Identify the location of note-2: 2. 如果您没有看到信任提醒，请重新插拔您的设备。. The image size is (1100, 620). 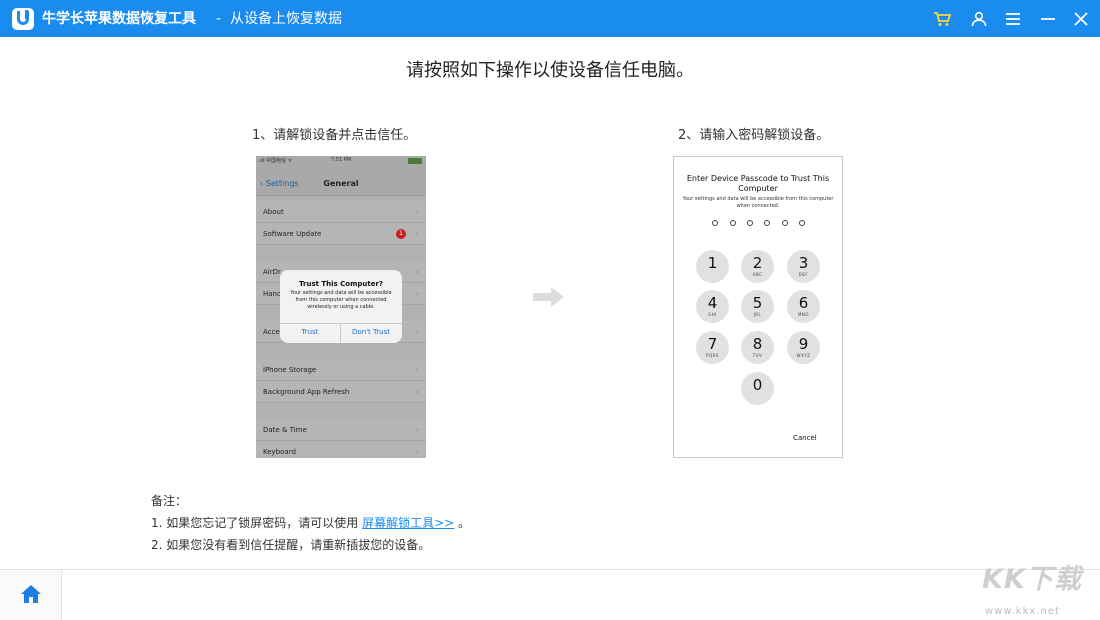
(291, 545).